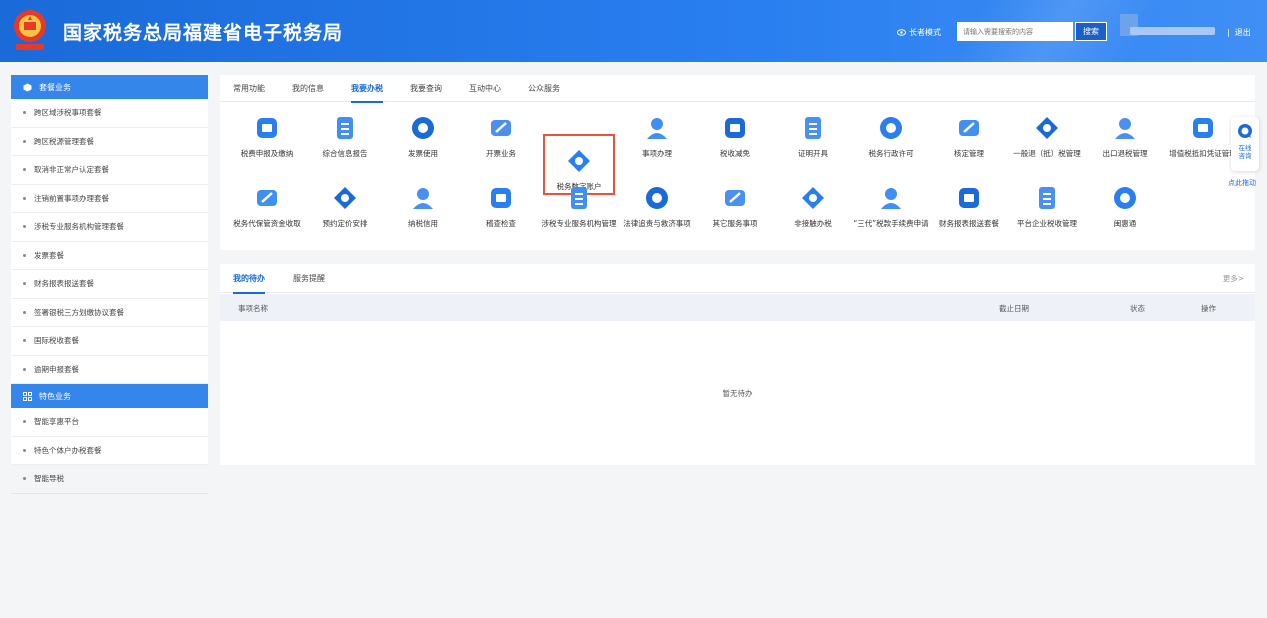 The height and width of the screenshot is (618, 1267). What do you see at coordinates (345, 223) in the screenshot?
I see `service-label: 预约定价安排` at bounding box center [345, 223].